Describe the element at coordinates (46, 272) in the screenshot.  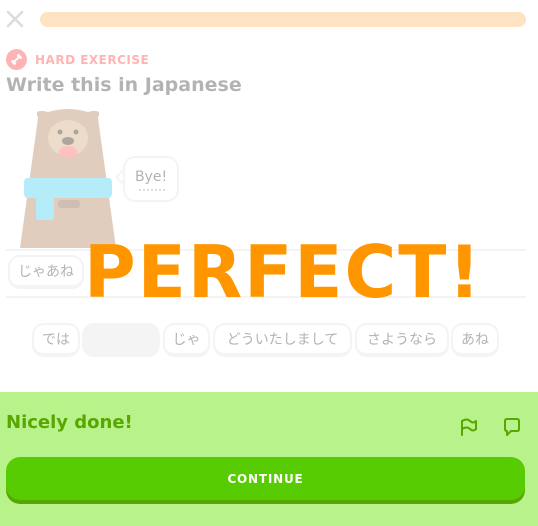
I see `answer-tile: じゃあね` at that location.